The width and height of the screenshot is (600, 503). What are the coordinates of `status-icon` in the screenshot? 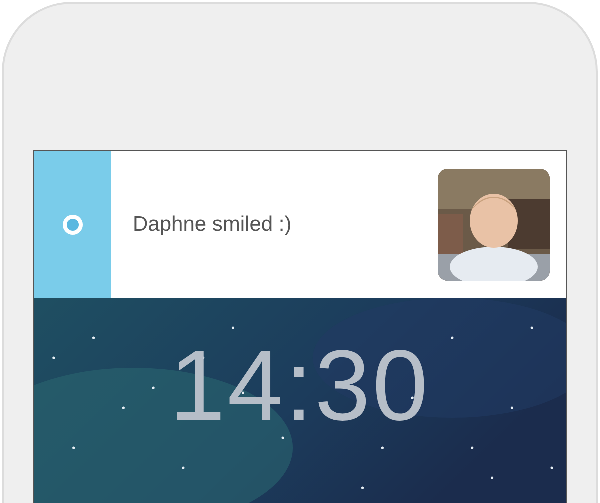 It's located at (72, 224).